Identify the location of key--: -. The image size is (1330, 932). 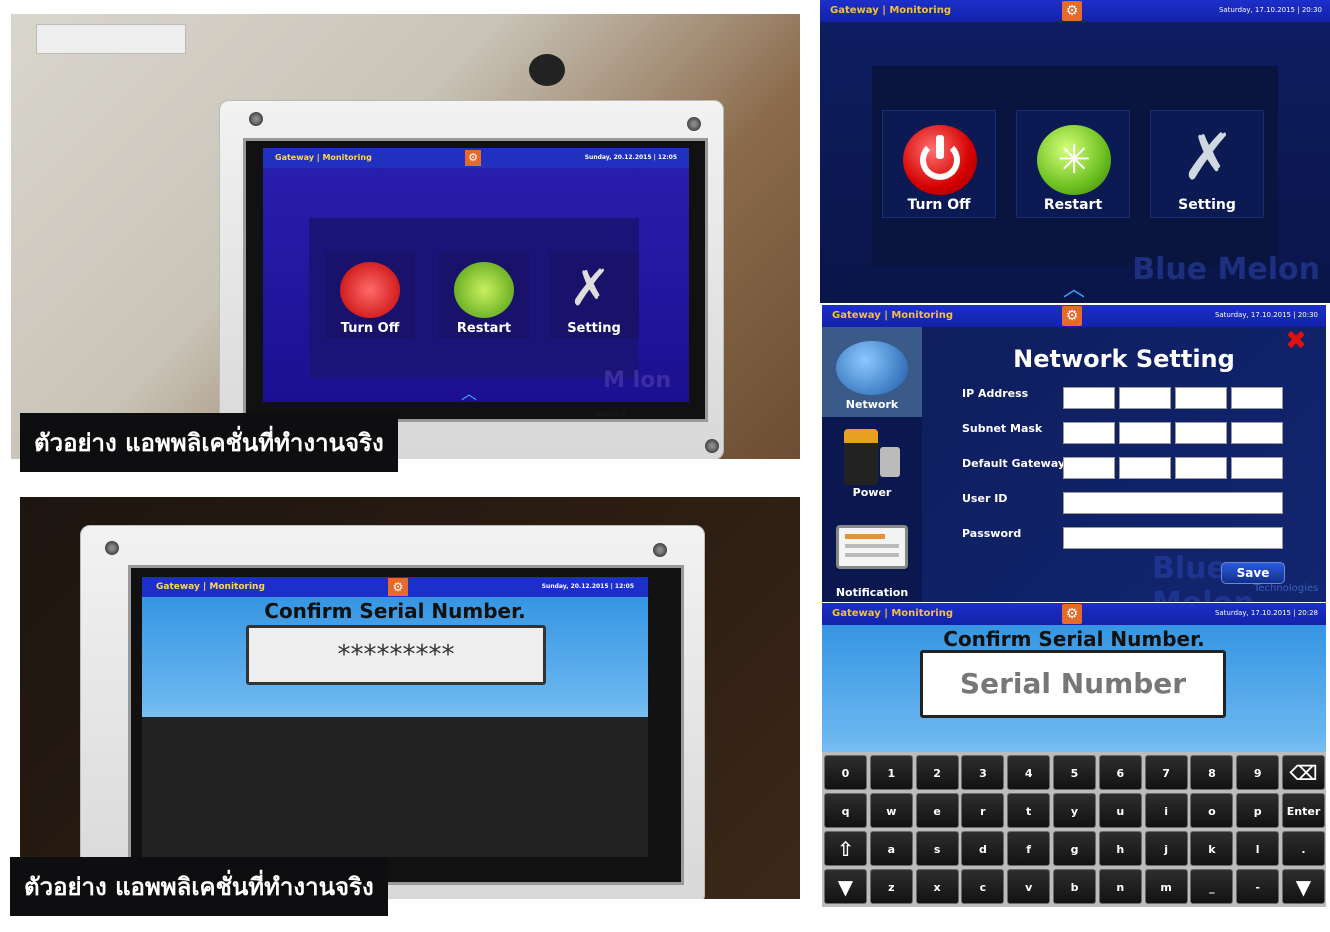
(1258, 886).